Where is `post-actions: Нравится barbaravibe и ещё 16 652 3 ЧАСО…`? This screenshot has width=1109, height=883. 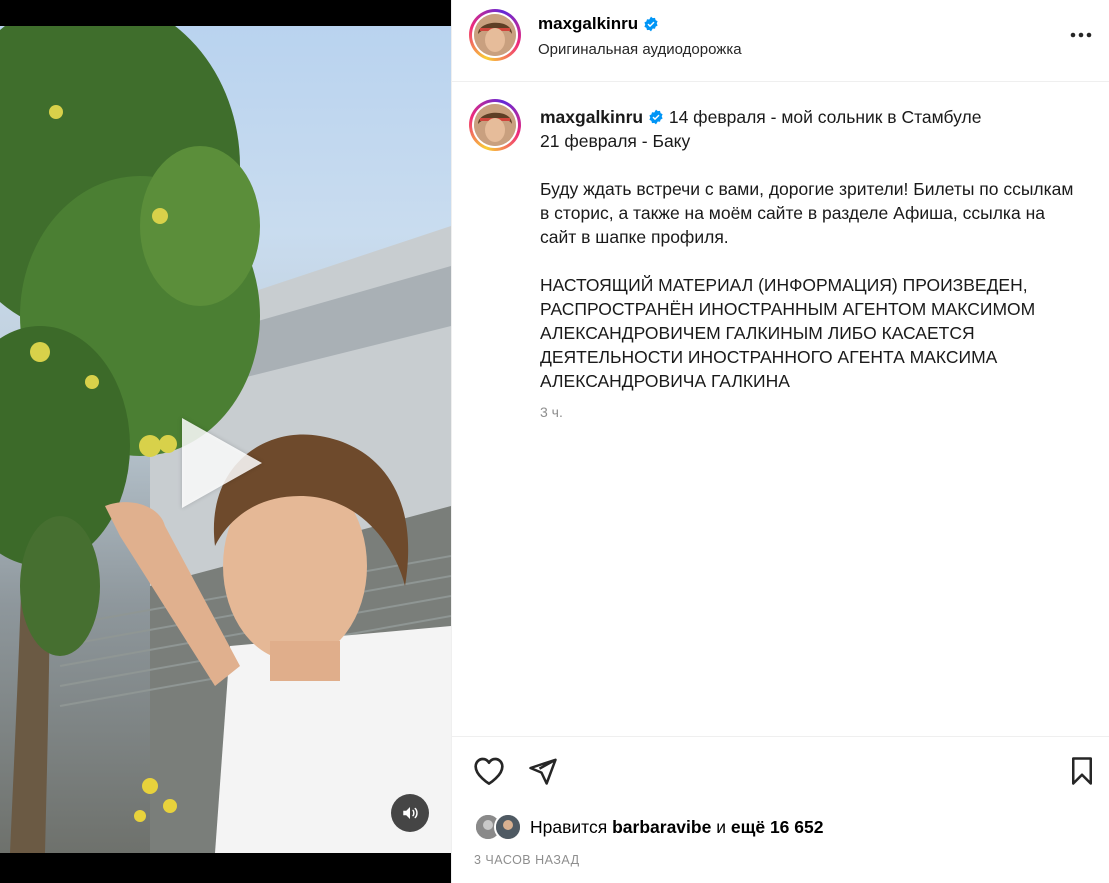
post-actions: Нравится barbaravibe и ещё 16 652 3 ЧАСО… is located at coordinates (780, 809).